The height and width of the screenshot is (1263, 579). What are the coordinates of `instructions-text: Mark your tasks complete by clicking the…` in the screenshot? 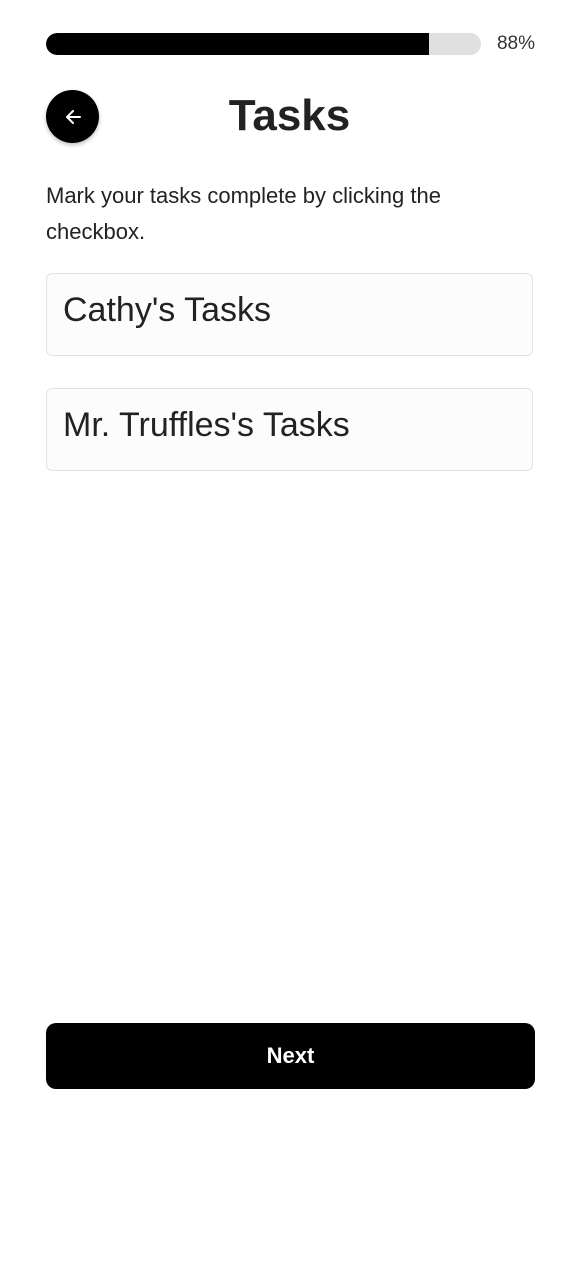 It's located at (243, 213).